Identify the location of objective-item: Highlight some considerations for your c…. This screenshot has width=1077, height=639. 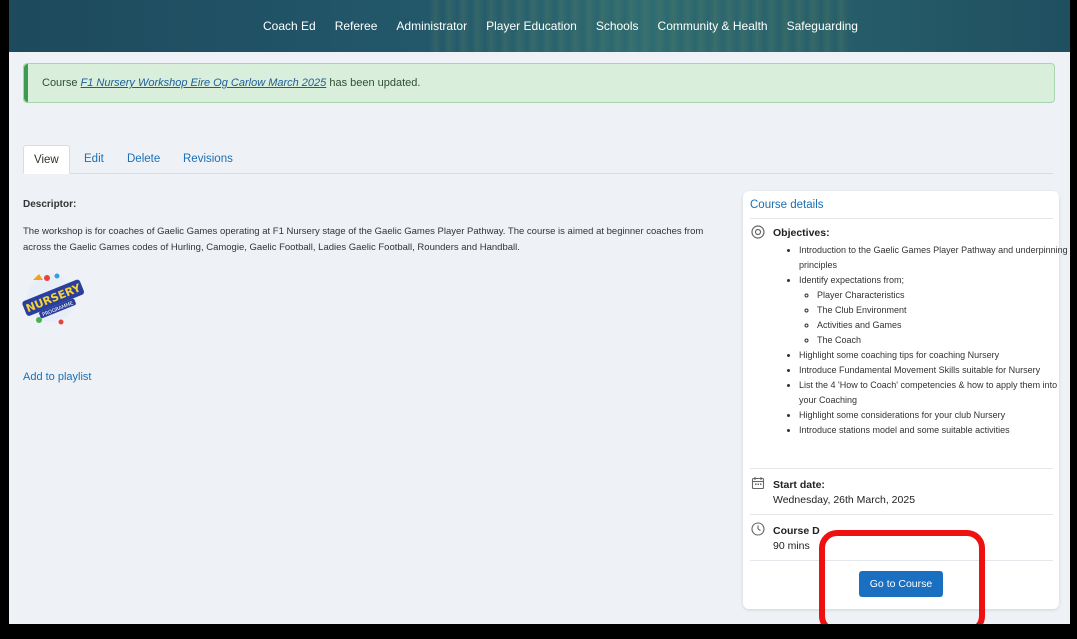
(934, 415).